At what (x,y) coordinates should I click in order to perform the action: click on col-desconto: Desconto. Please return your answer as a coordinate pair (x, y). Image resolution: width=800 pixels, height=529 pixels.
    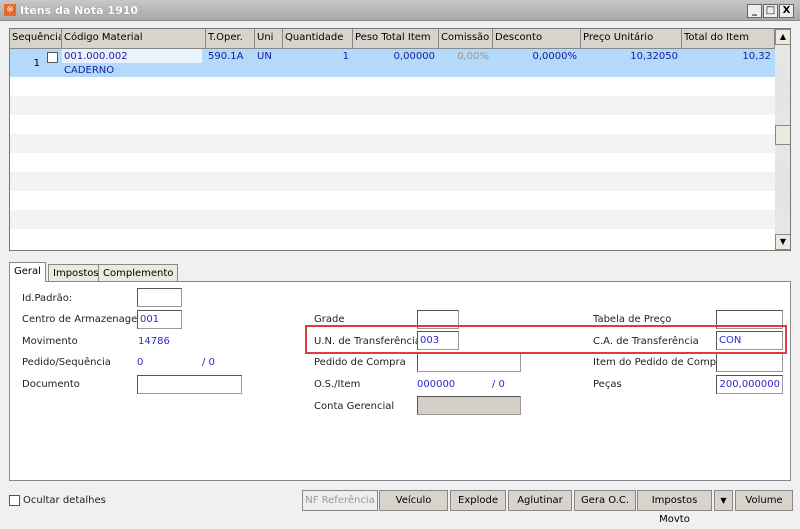
    Looking at the image, I should click on (537, 39).